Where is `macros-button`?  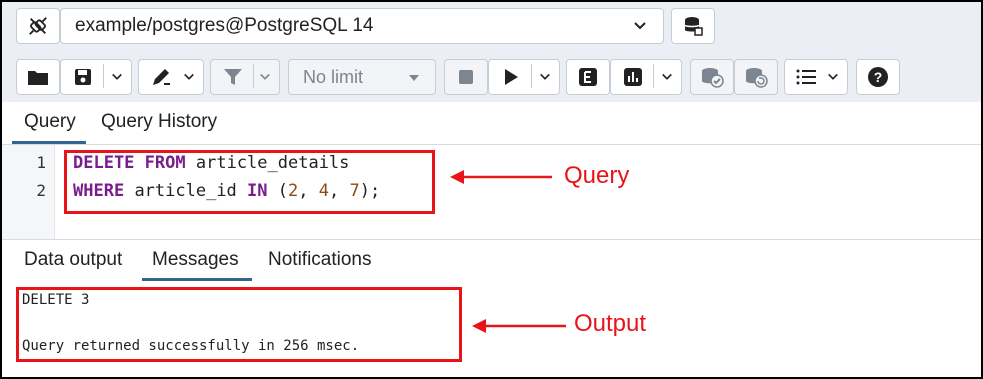 macros-button is located at coordinates (816, 77).